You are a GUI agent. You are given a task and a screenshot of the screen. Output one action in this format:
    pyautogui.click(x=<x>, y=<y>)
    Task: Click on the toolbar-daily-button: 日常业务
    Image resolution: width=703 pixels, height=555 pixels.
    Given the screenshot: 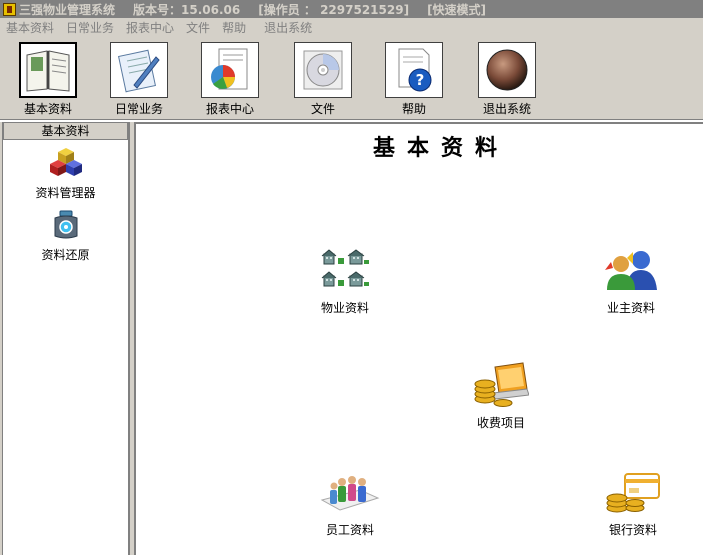 What is the action you would take?
    pyautogui.click(x=139, y=80)
    